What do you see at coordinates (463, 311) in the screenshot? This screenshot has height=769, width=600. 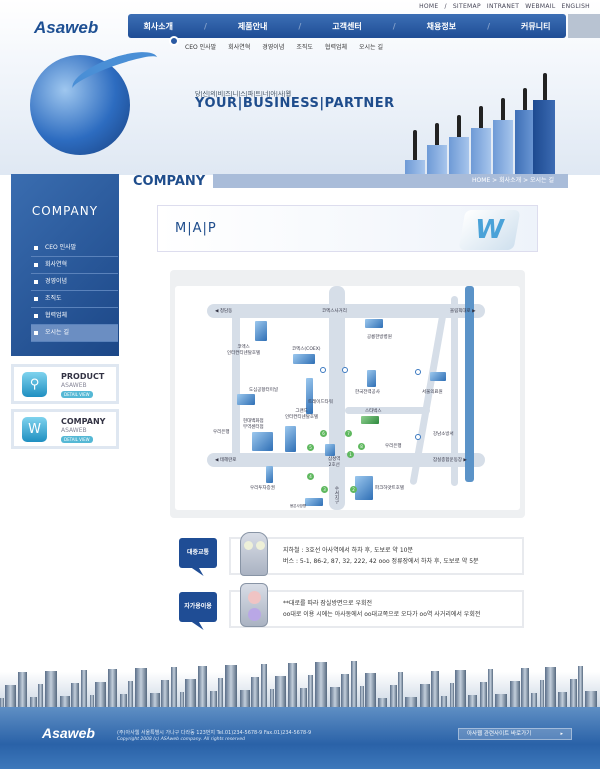 I see `map-label: 올림픽대로 ▶` at bounding box center [463, 311].